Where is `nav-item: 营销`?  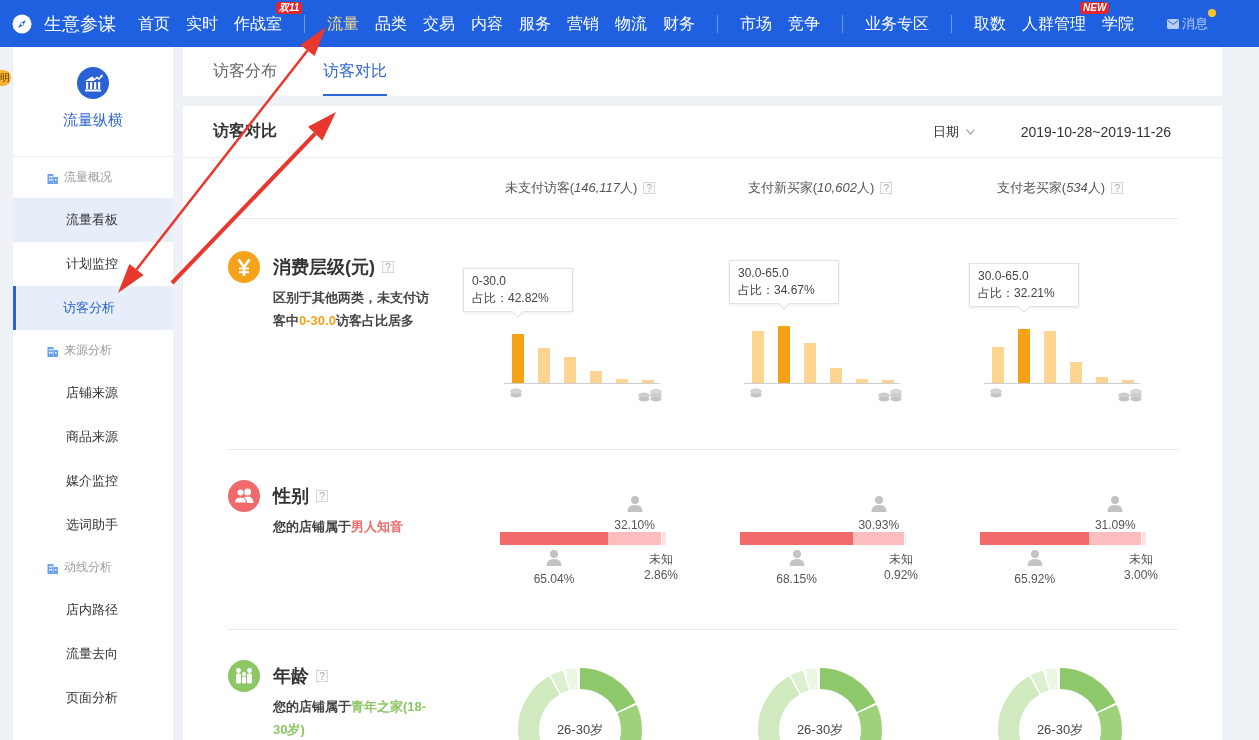
nav-item: 营销 is located at coordinates (583, 23).